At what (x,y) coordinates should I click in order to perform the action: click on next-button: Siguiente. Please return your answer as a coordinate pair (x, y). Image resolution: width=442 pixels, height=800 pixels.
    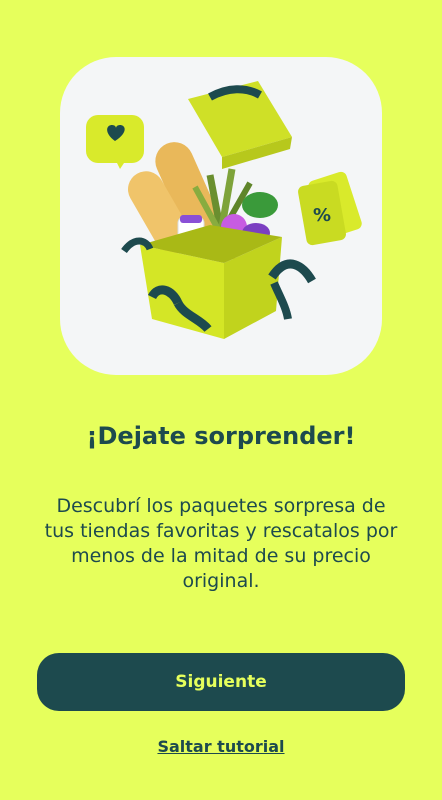
    Looking at the image, I should click on (221, 682).